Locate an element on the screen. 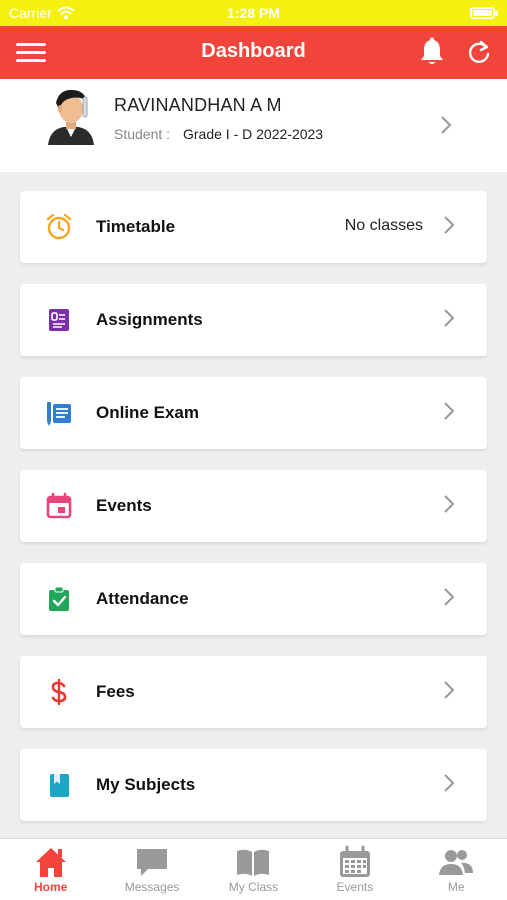 The width and height of the screenshot is (507, 900). alarm-clock-icon is located at coordinates (59, 226).